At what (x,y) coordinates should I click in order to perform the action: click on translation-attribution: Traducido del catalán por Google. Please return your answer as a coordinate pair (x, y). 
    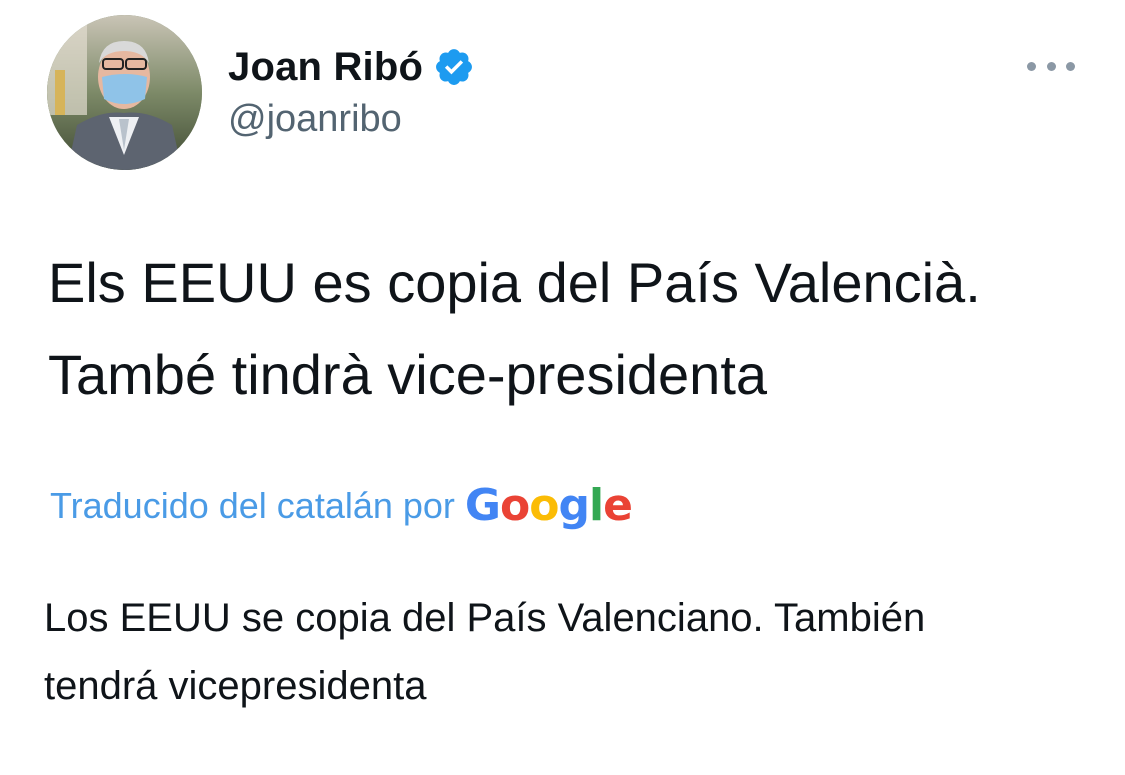
    Looking at the image, I should click on (341, 505).